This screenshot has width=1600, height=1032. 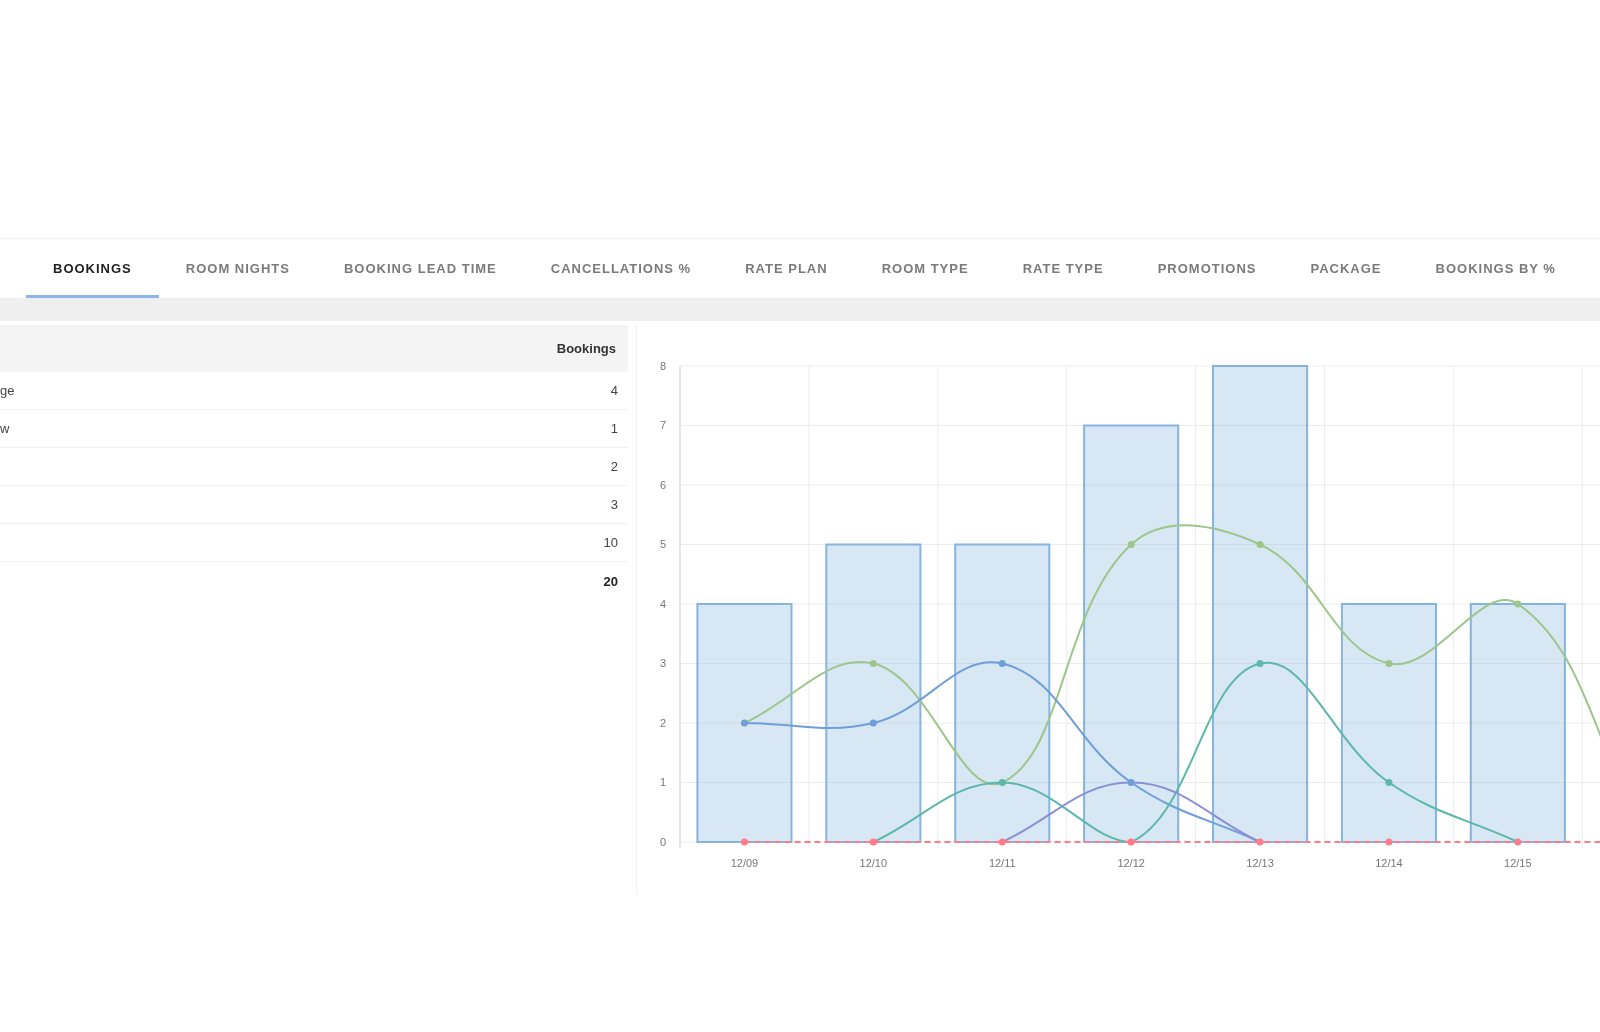 I want to click on axis-label: 12/15, so click(x=1518, y=863).